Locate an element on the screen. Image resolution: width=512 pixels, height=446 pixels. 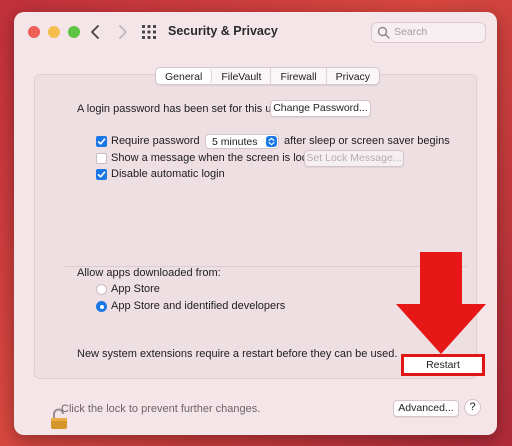
back-icon is located at coordinates (96, 32).